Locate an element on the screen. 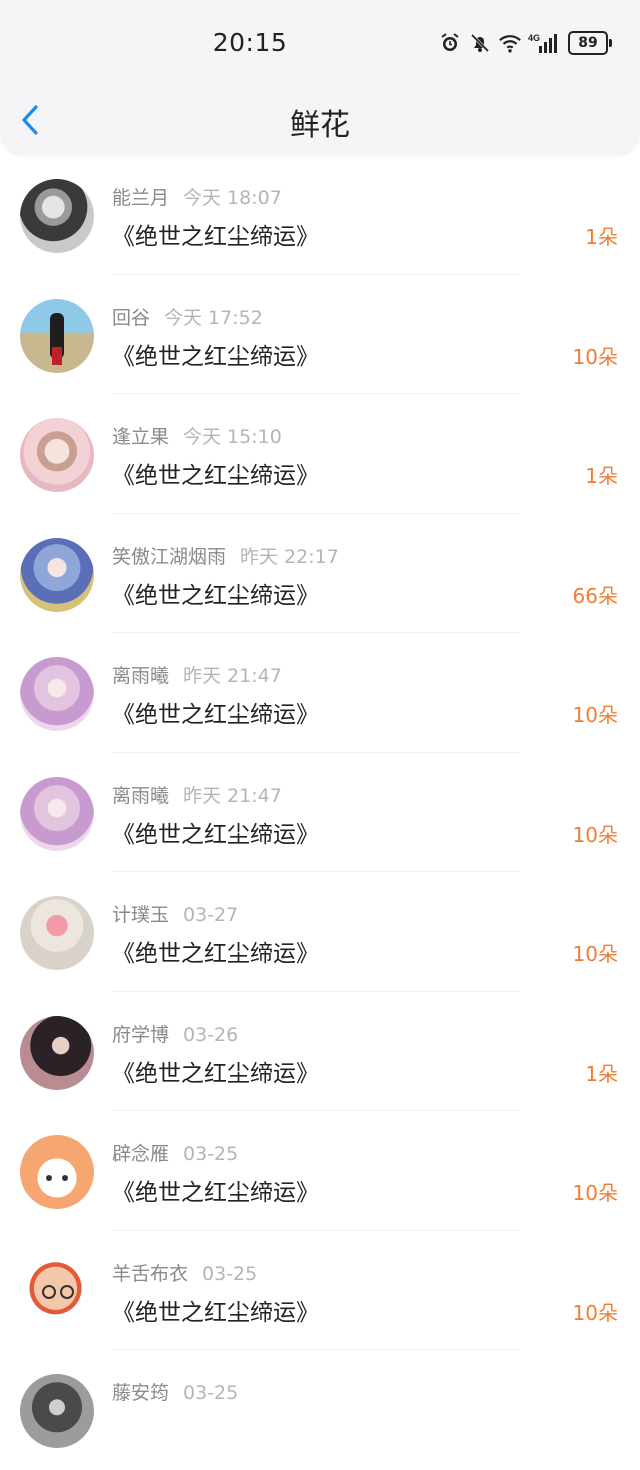 The height and width of the screenshot is (1470, 640). battery-level: 89 is located at coordinates (588, 43).